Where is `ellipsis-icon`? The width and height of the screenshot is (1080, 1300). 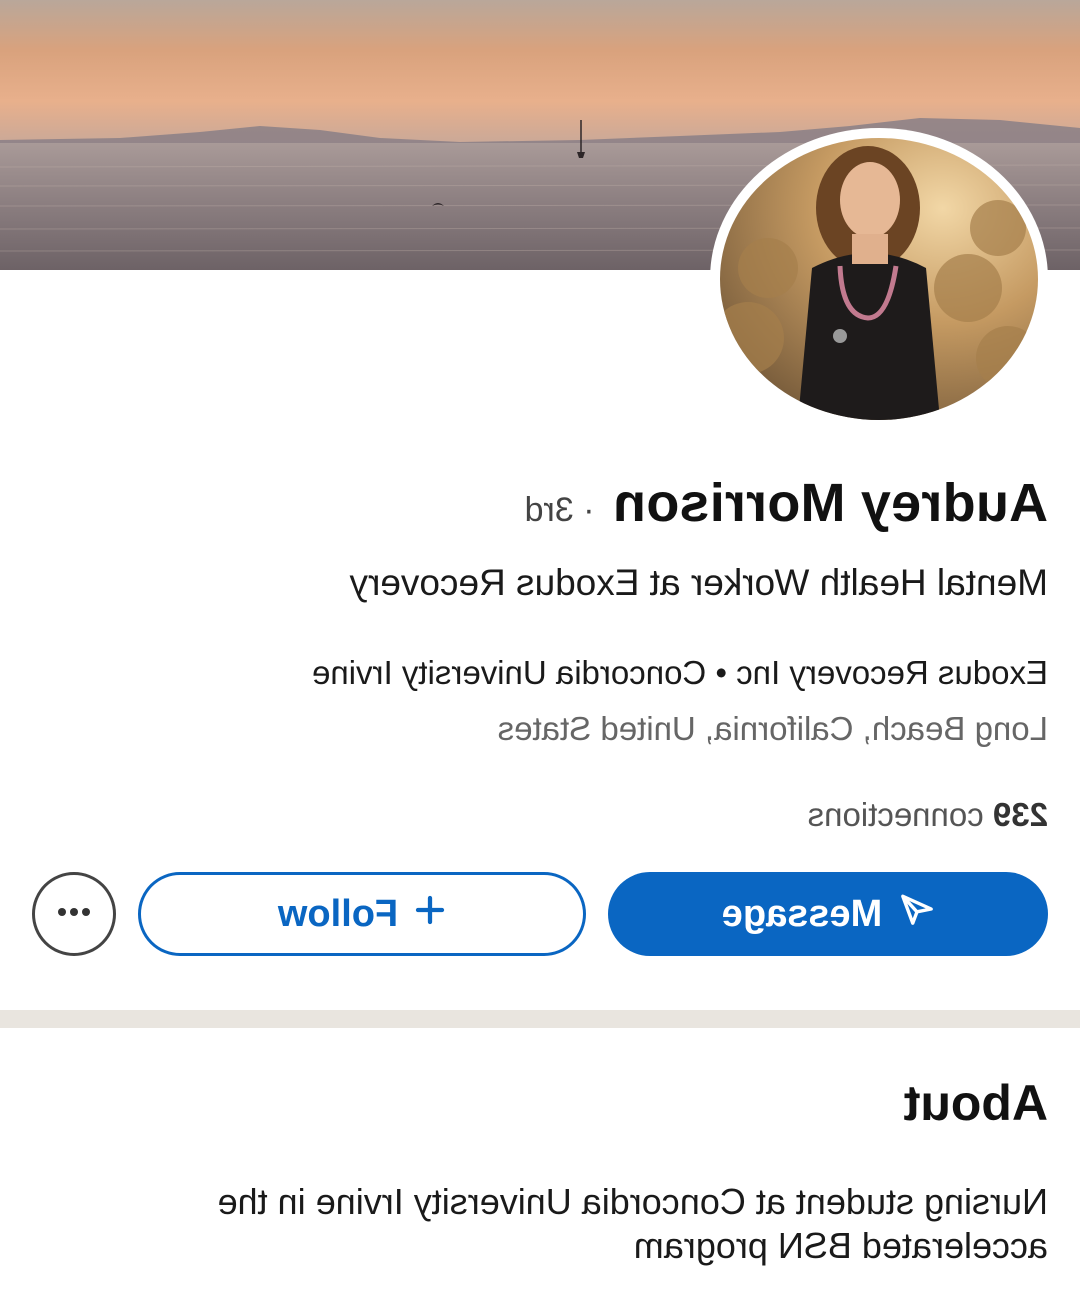 ellipsis-icon is located at coordinates (74, 914).